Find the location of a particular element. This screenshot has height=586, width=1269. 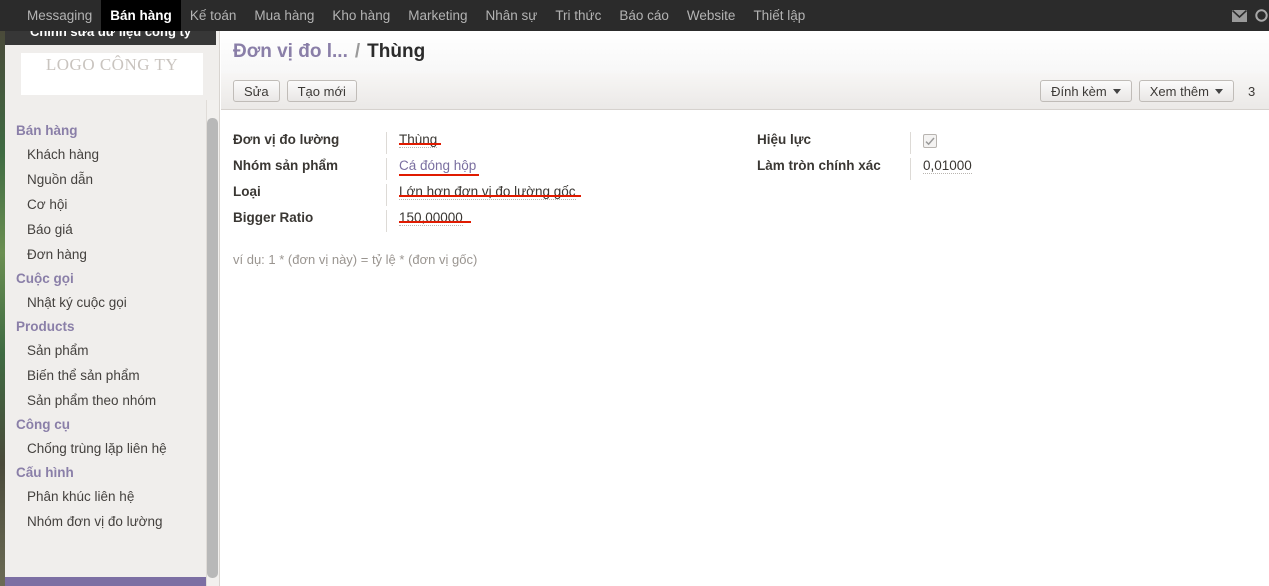

gear-icon is located at coordinates (1261, 15).